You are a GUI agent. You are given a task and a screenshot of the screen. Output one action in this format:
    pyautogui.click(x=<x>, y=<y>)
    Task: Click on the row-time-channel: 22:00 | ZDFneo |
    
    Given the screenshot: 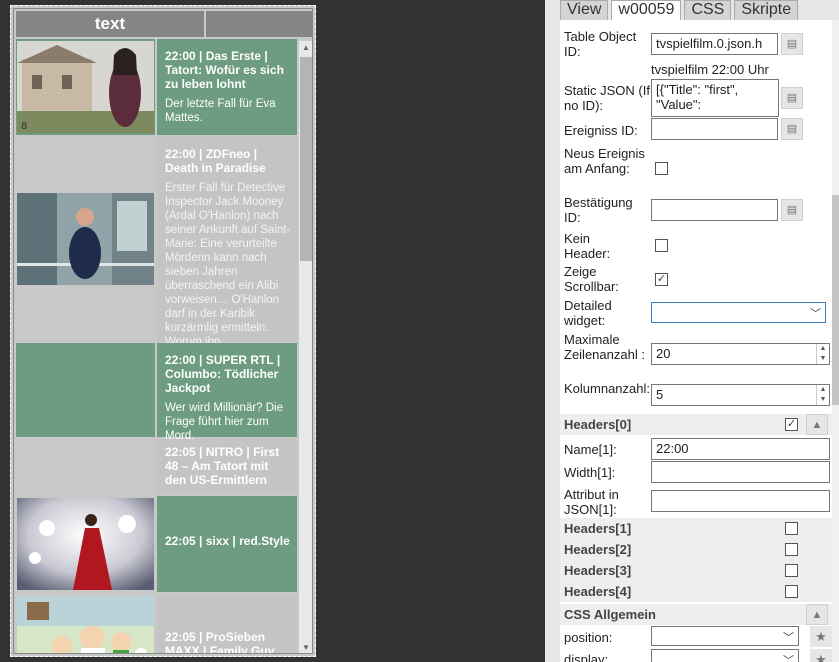 What is the action you would take?
    pyautogui.click(x=211, y=154)
    